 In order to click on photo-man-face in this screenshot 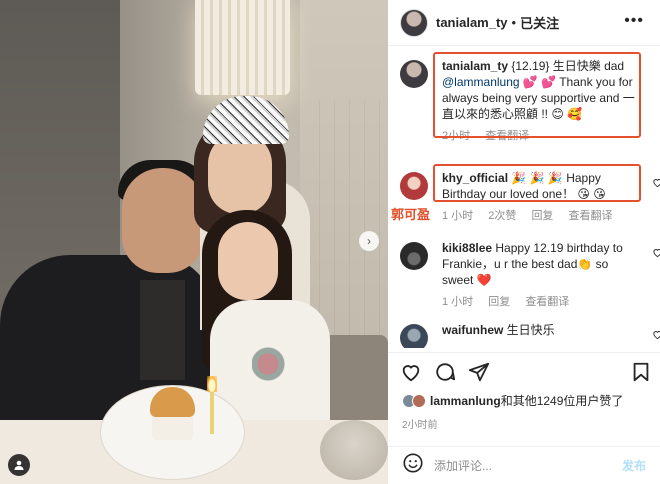, I will do `click(163, 220)`.